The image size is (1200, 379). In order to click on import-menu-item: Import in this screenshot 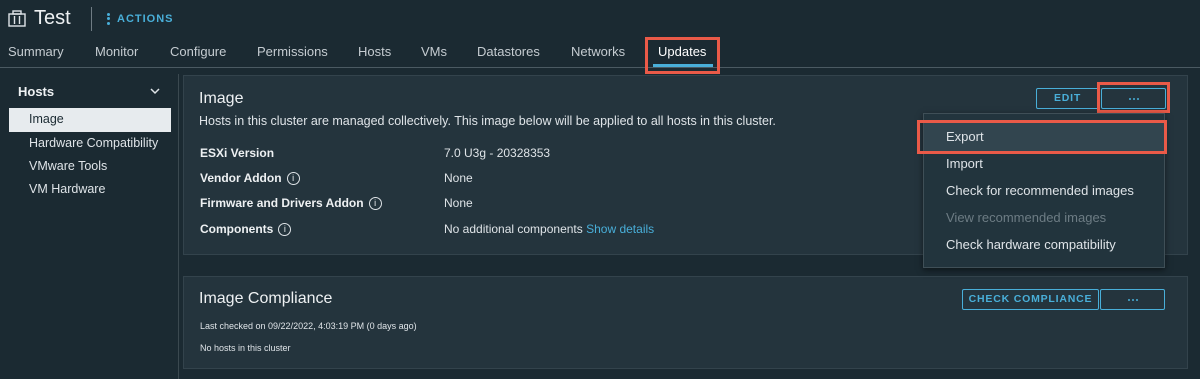, I will do `click(964, 163)`.